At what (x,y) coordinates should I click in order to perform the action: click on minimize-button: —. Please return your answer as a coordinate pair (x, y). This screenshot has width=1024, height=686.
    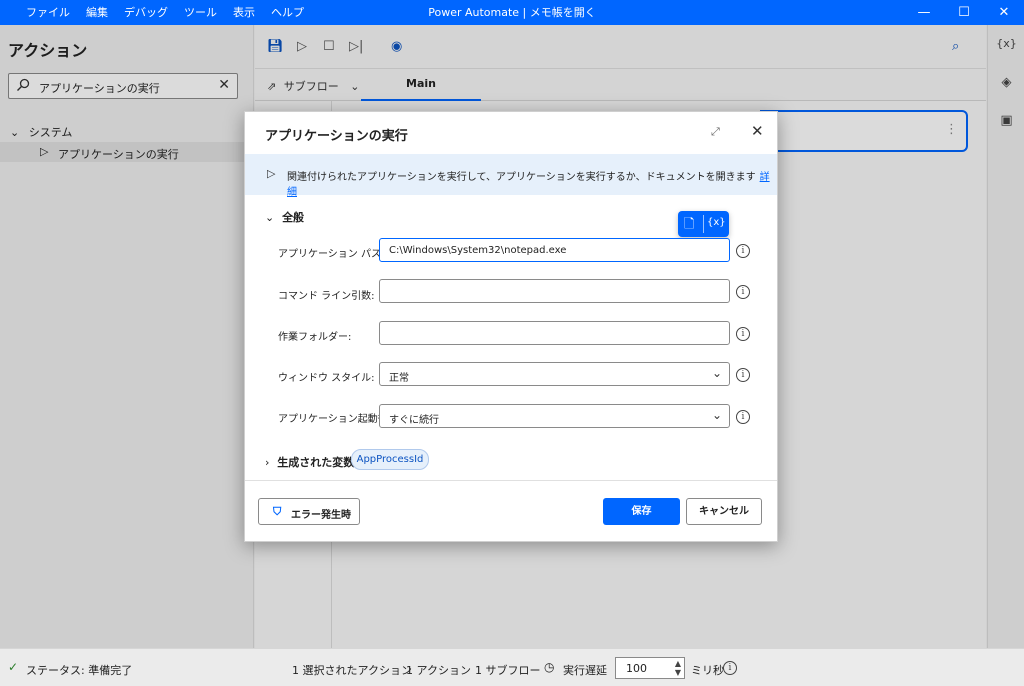
    Looking at the image, I should click on (924, 12).